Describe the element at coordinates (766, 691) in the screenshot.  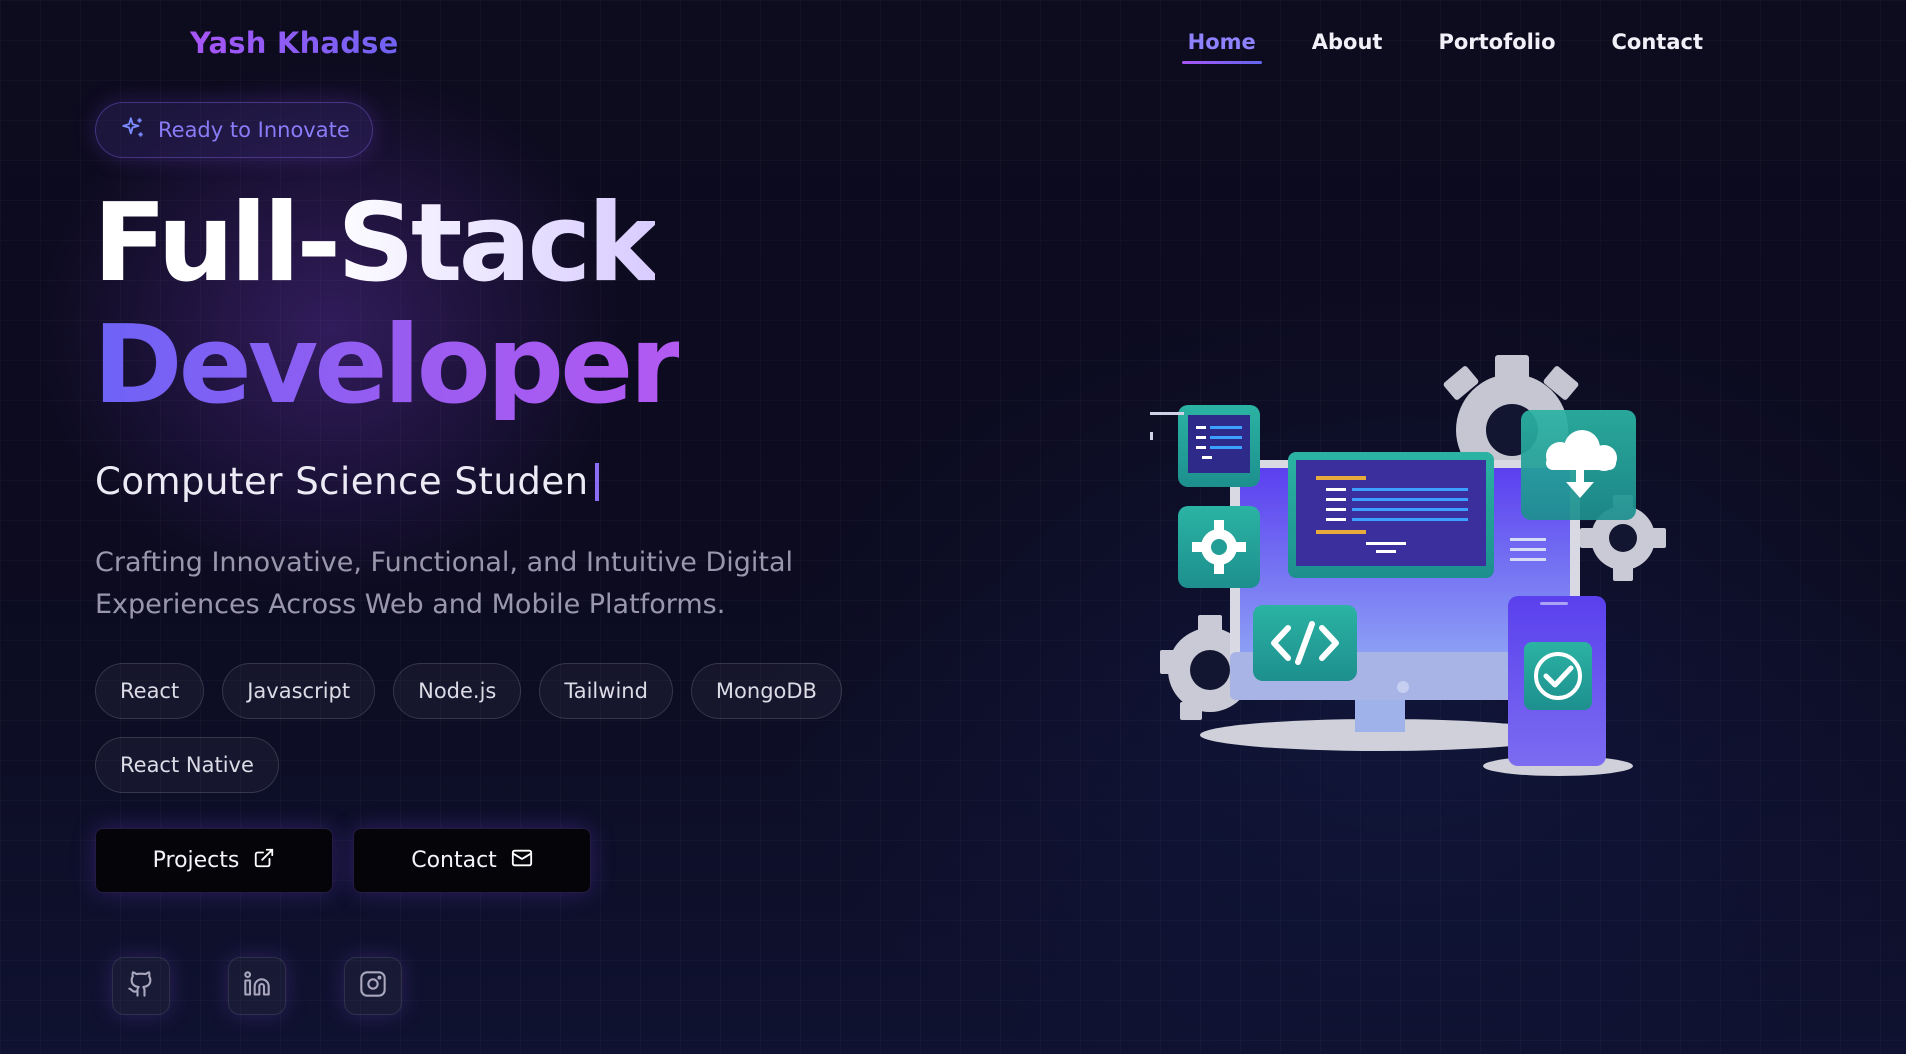
I see `skill-chip-mongodb: MongoDB` at that location.